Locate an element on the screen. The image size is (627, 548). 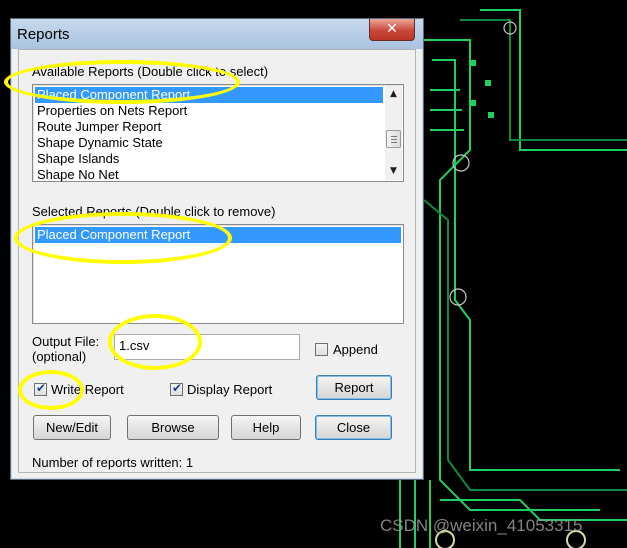
scroll-down-icon: ▼ is located at coordinates (393, 171).